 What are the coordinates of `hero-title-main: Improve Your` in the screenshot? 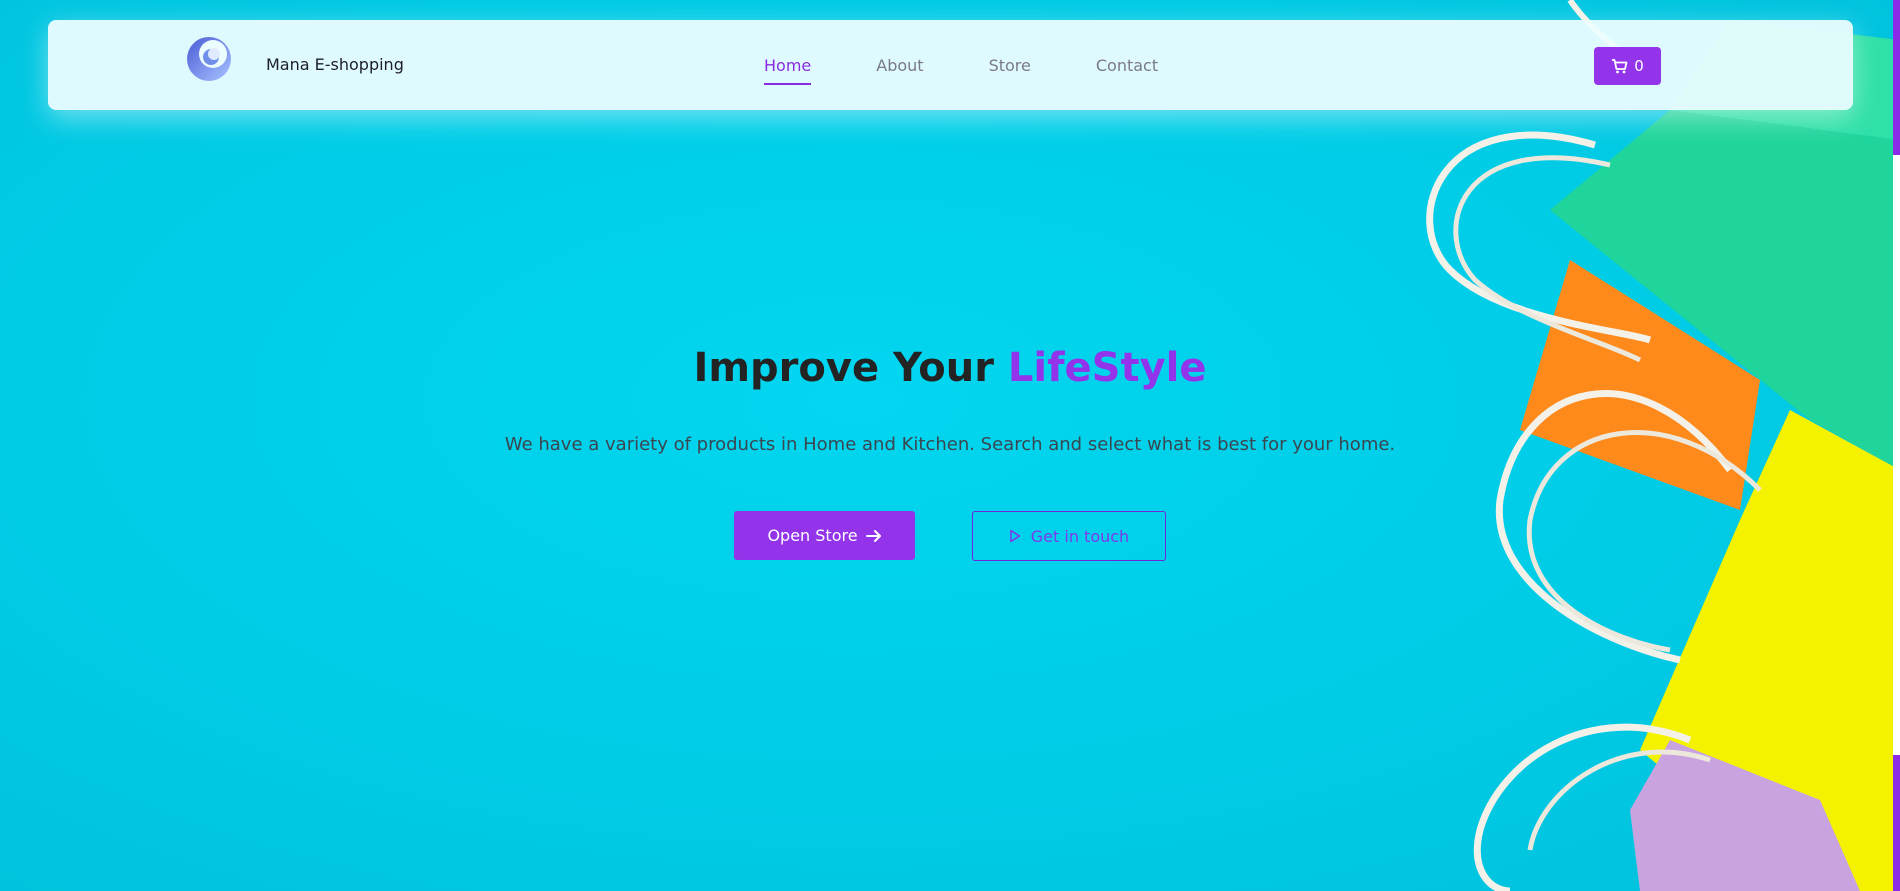 It's located at (850, 368).